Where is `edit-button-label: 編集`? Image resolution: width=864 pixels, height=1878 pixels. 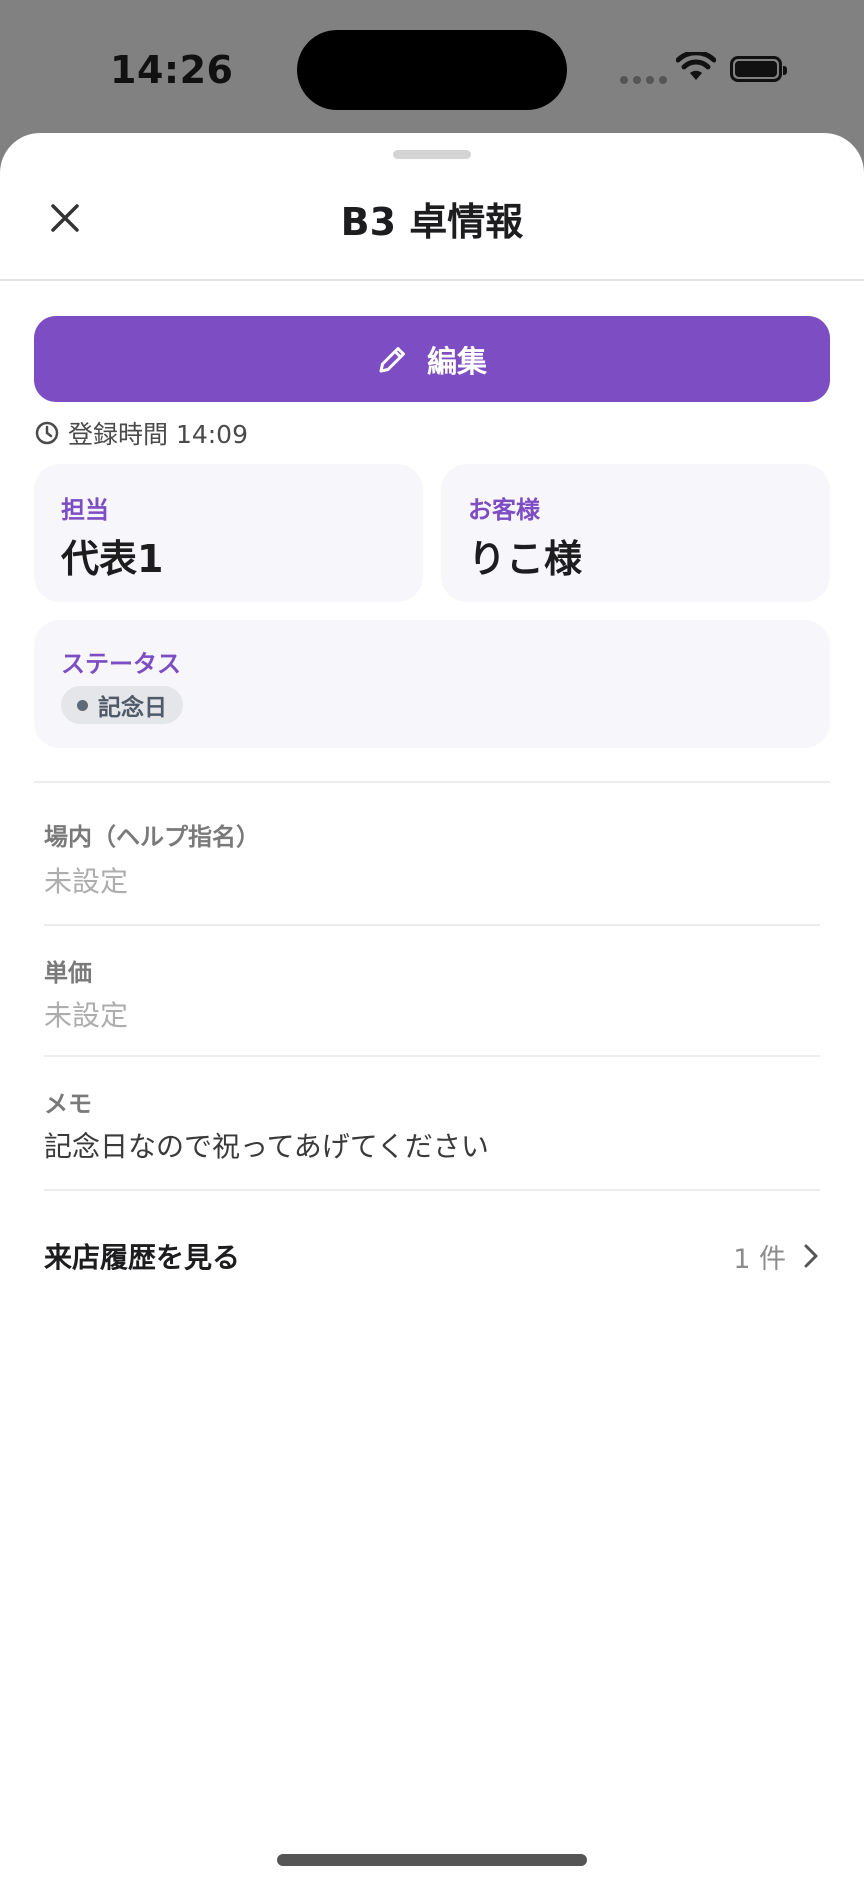
edit-button-label: 編集 is located at coordinates (457, 362).